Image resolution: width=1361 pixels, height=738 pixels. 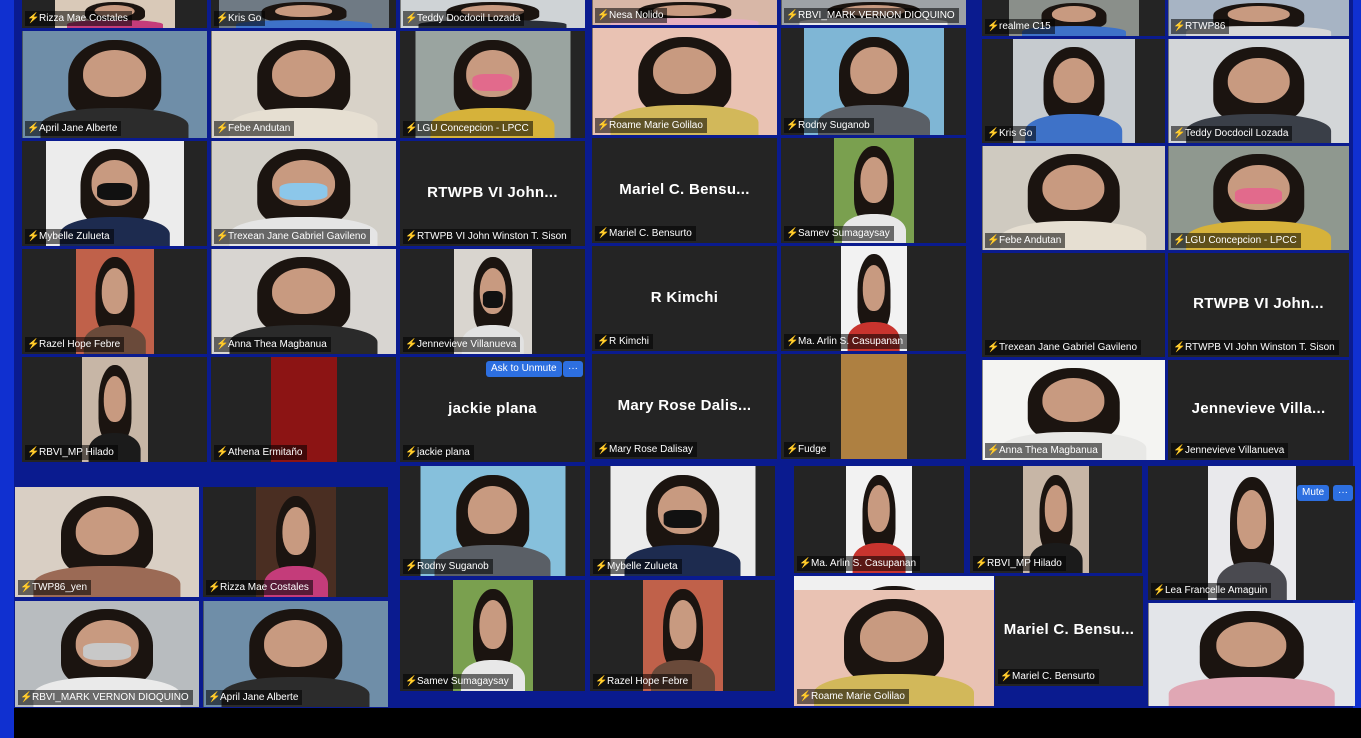 I want to click on participant-tile: ⚡TWP86_yen, so click(x=107, y=542).